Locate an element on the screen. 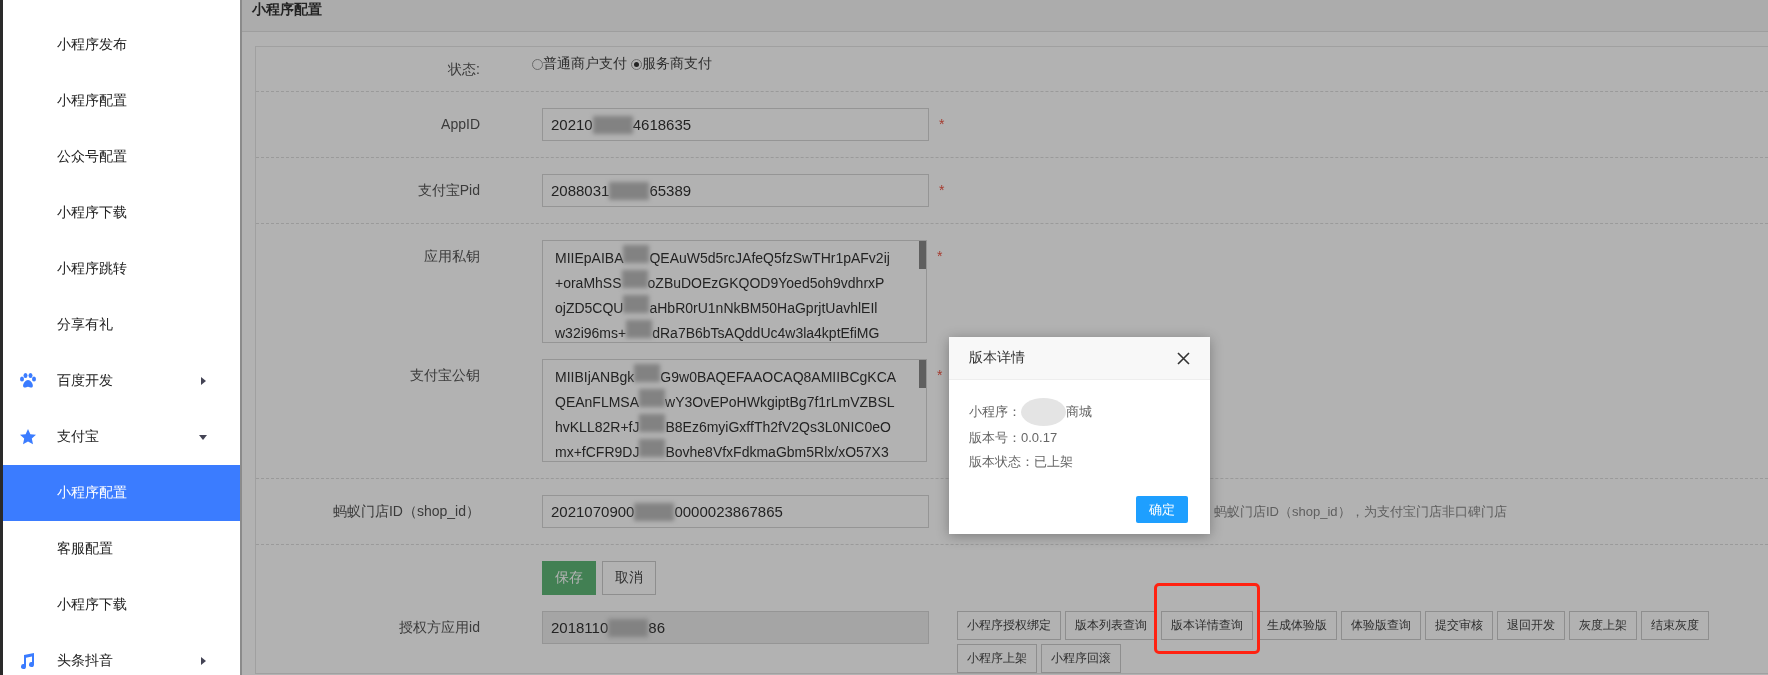 This screenshot has width=1768, height=675. dialog-title: 版本详情 is located at coordinates (997, 358).